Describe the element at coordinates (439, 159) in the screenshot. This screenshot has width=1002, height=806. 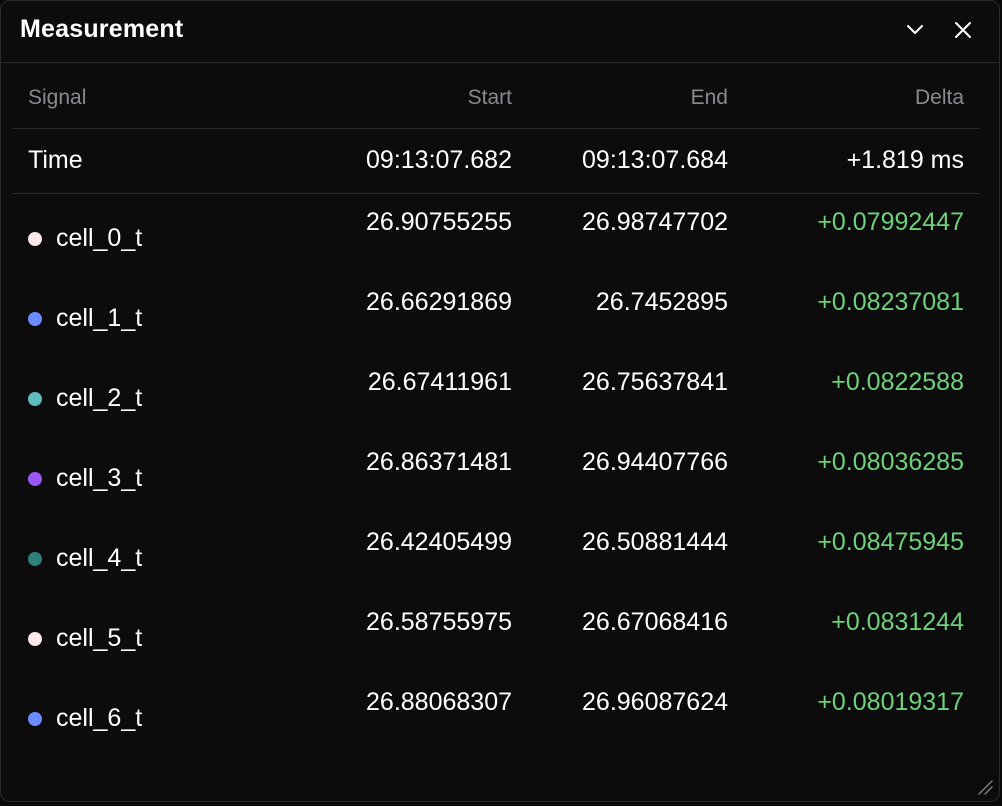
I see `time-start: 09:13:07.682` at that location.